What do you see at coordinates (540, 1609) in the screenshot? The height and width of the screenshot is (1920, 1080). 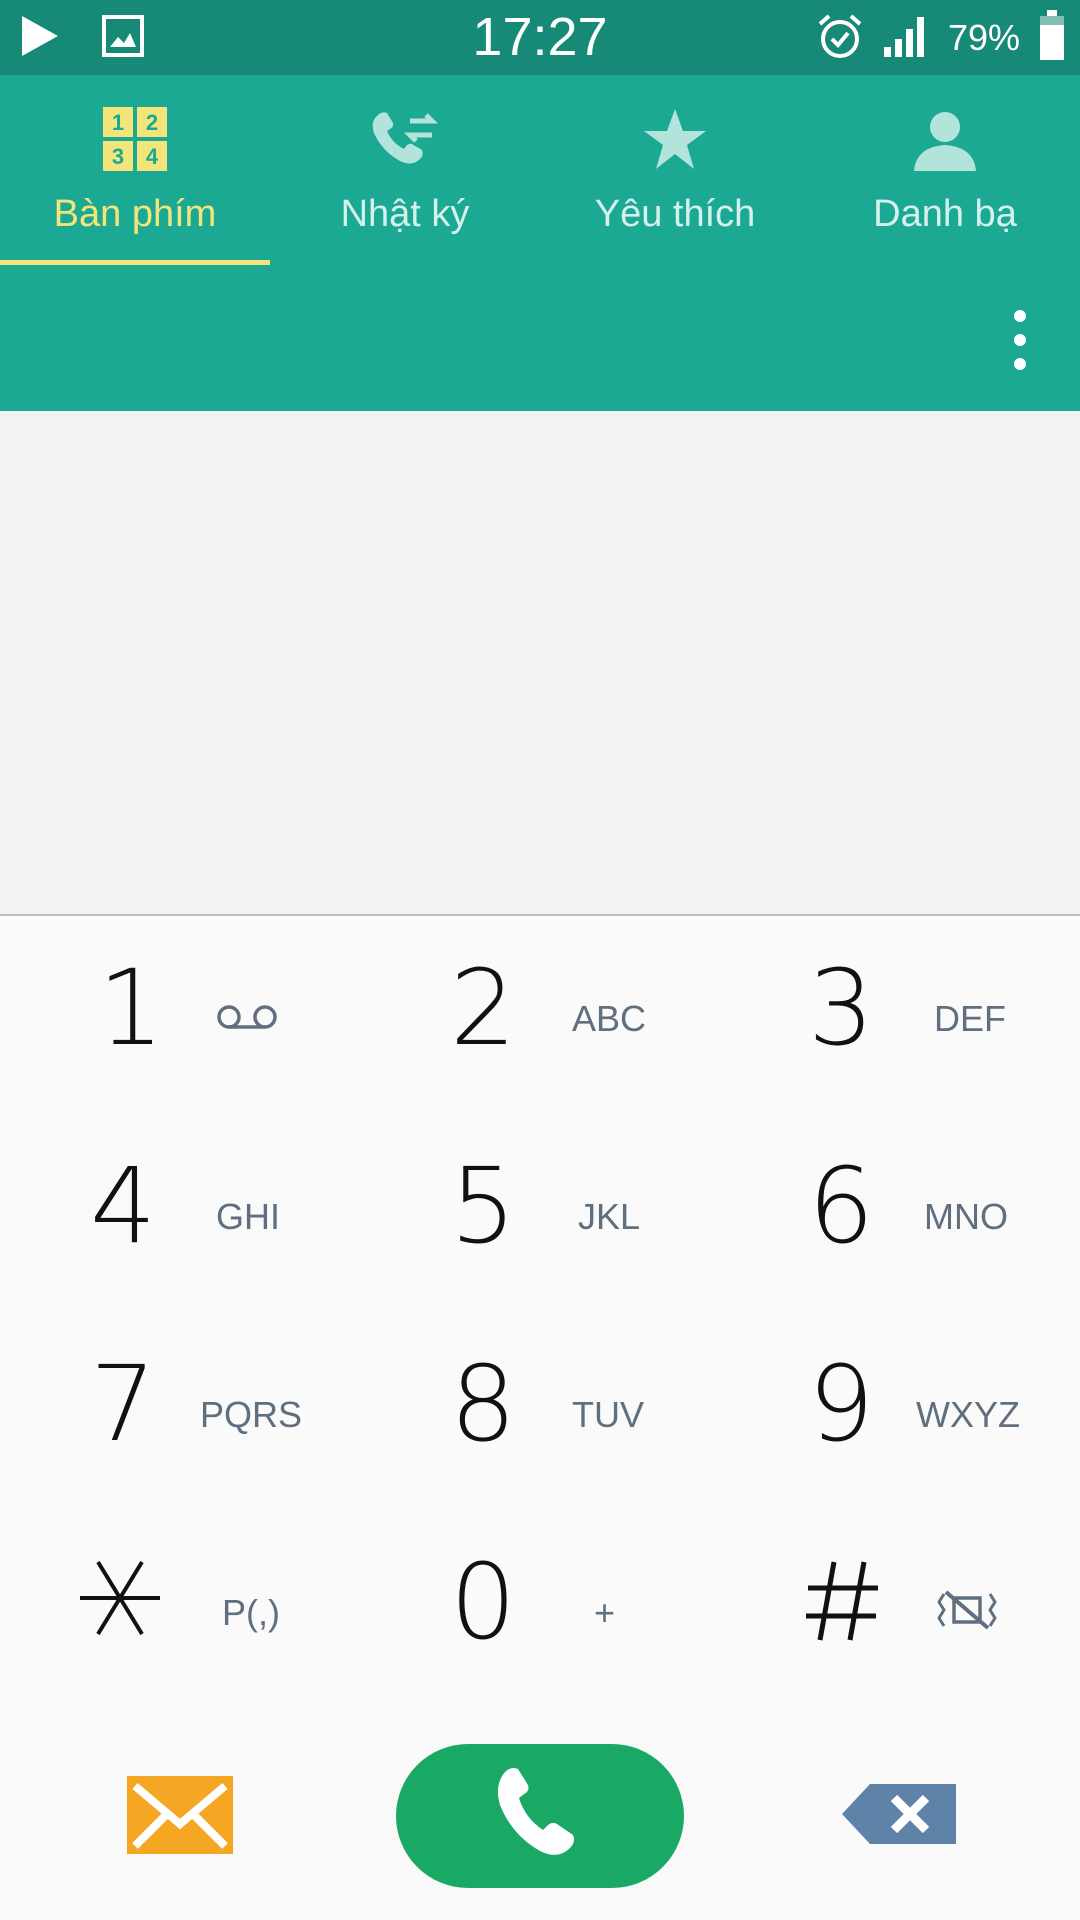 I see `key-0: 0 +` at bounding box center [540, 1609].